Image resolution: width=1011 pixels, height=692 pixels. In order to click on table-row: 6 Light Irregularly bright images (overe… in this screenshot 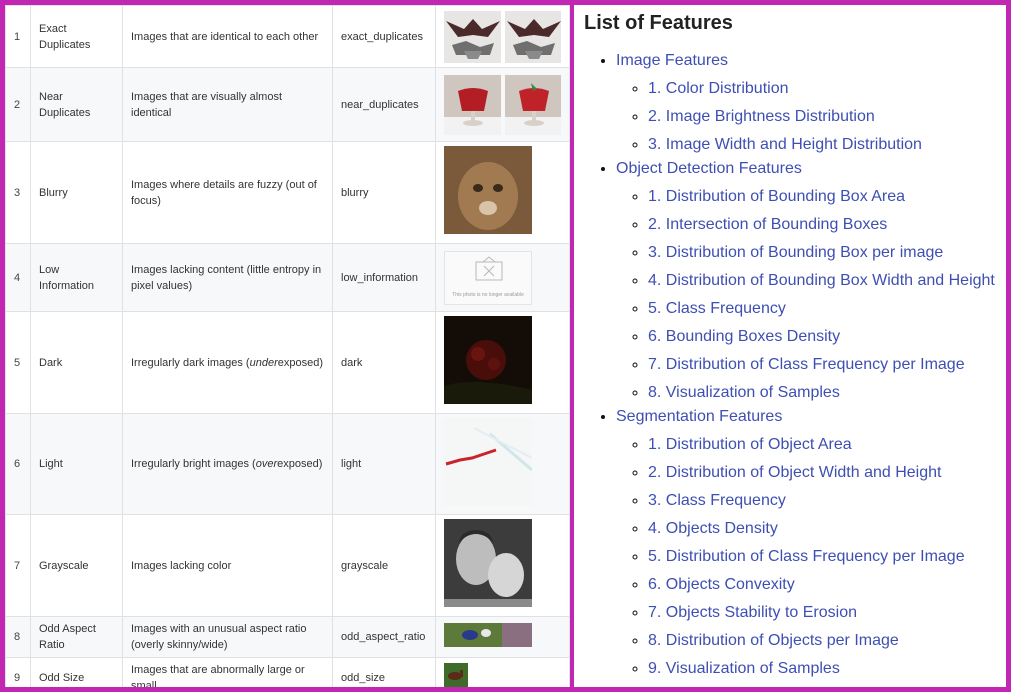, I will do `click(287, 464)`.